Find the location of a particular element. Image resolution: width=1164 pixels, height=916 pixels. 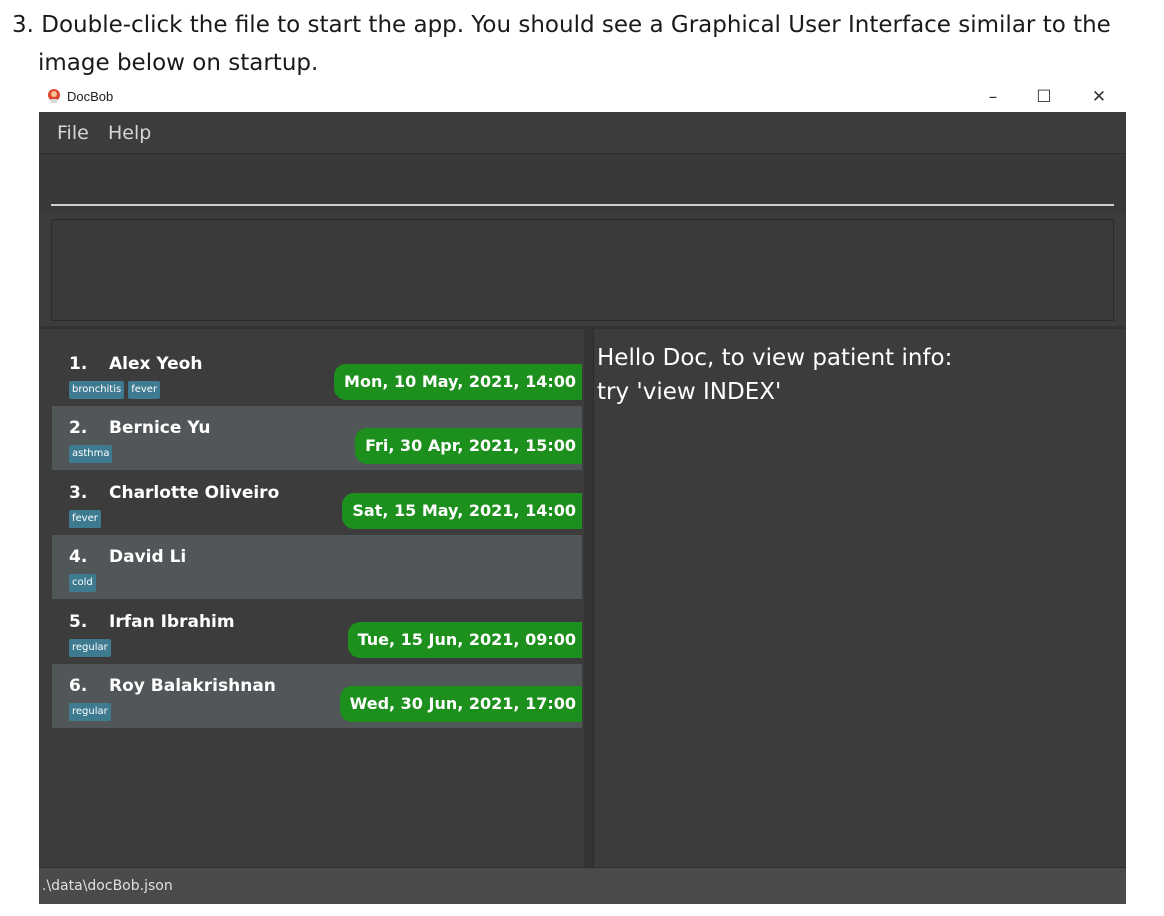

patient-name: David Li is located at coordinates (148, 557).